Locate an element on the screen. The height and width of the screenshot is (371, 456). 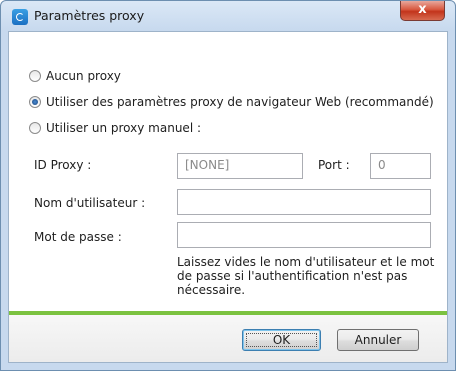
cancel-label: Annuler is located at coordinates (378, 340).